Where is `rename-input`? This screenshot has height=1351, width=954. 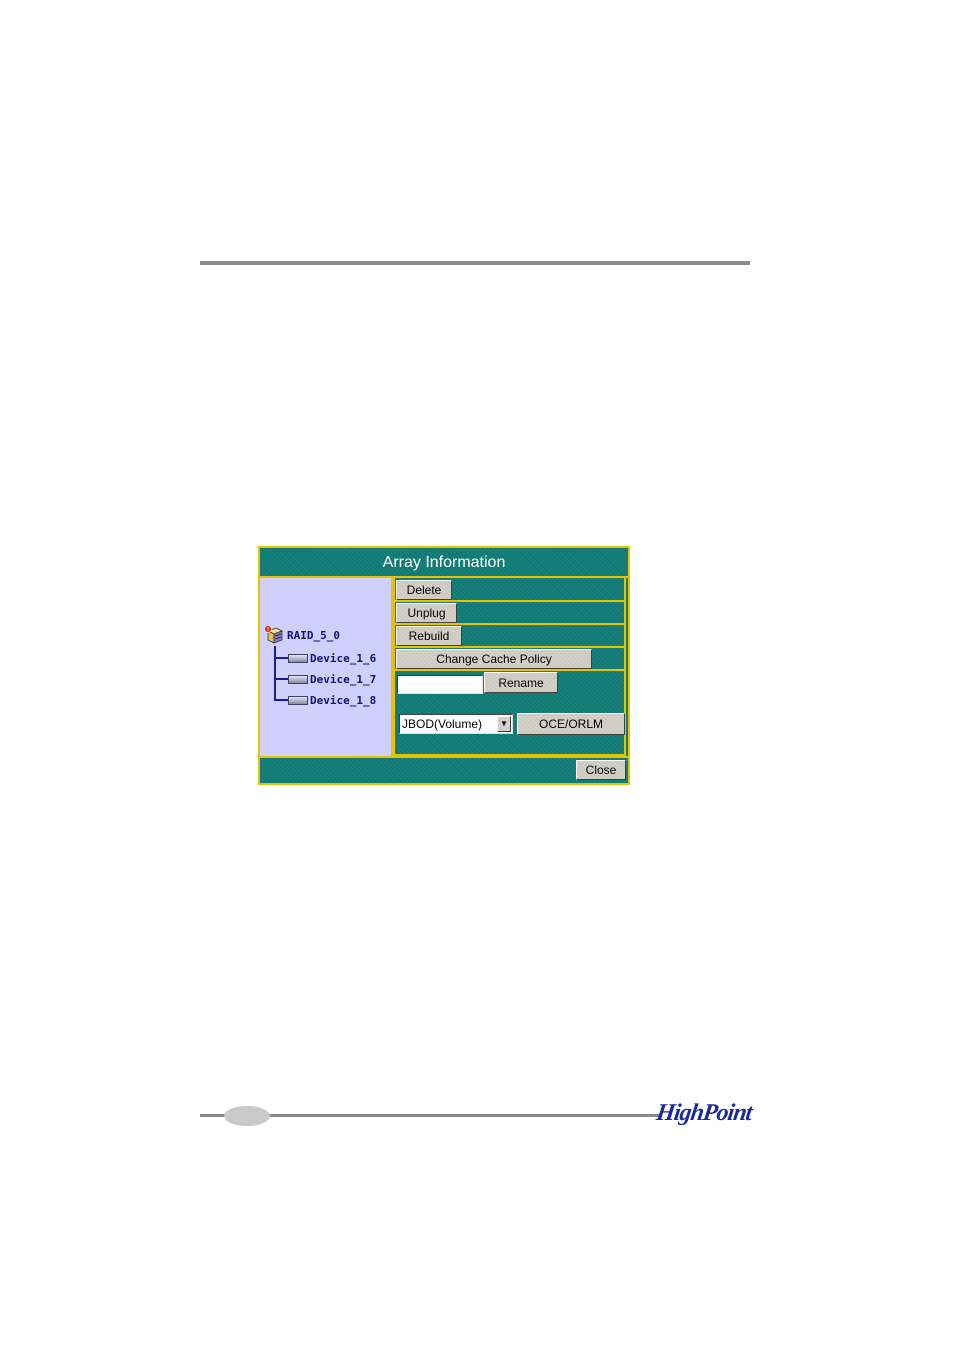 rename-input is located at coordinates (440, 684).